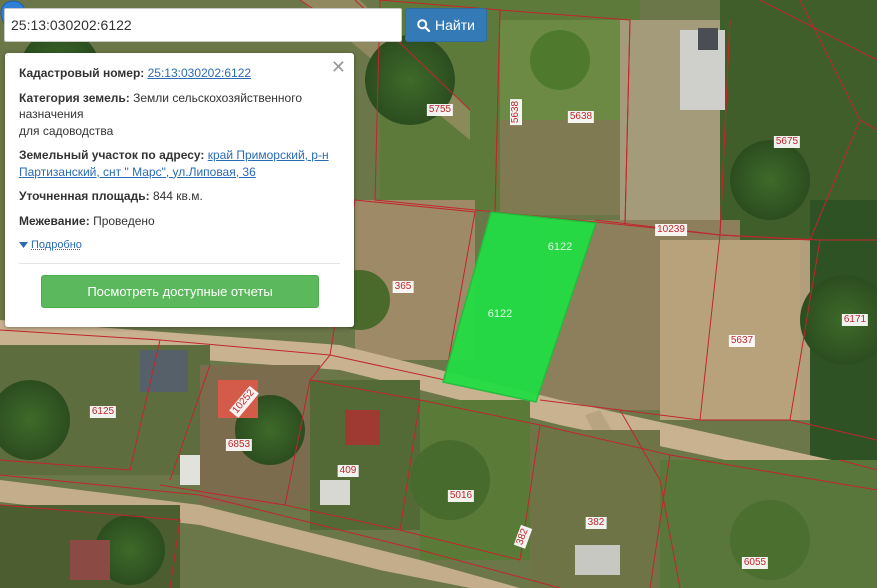 The height and width of the screenshot is (588, 877). What do you see at coordinates (203, 25) in the screenshot?
I see `search-input` at bounding box center [203, 25].